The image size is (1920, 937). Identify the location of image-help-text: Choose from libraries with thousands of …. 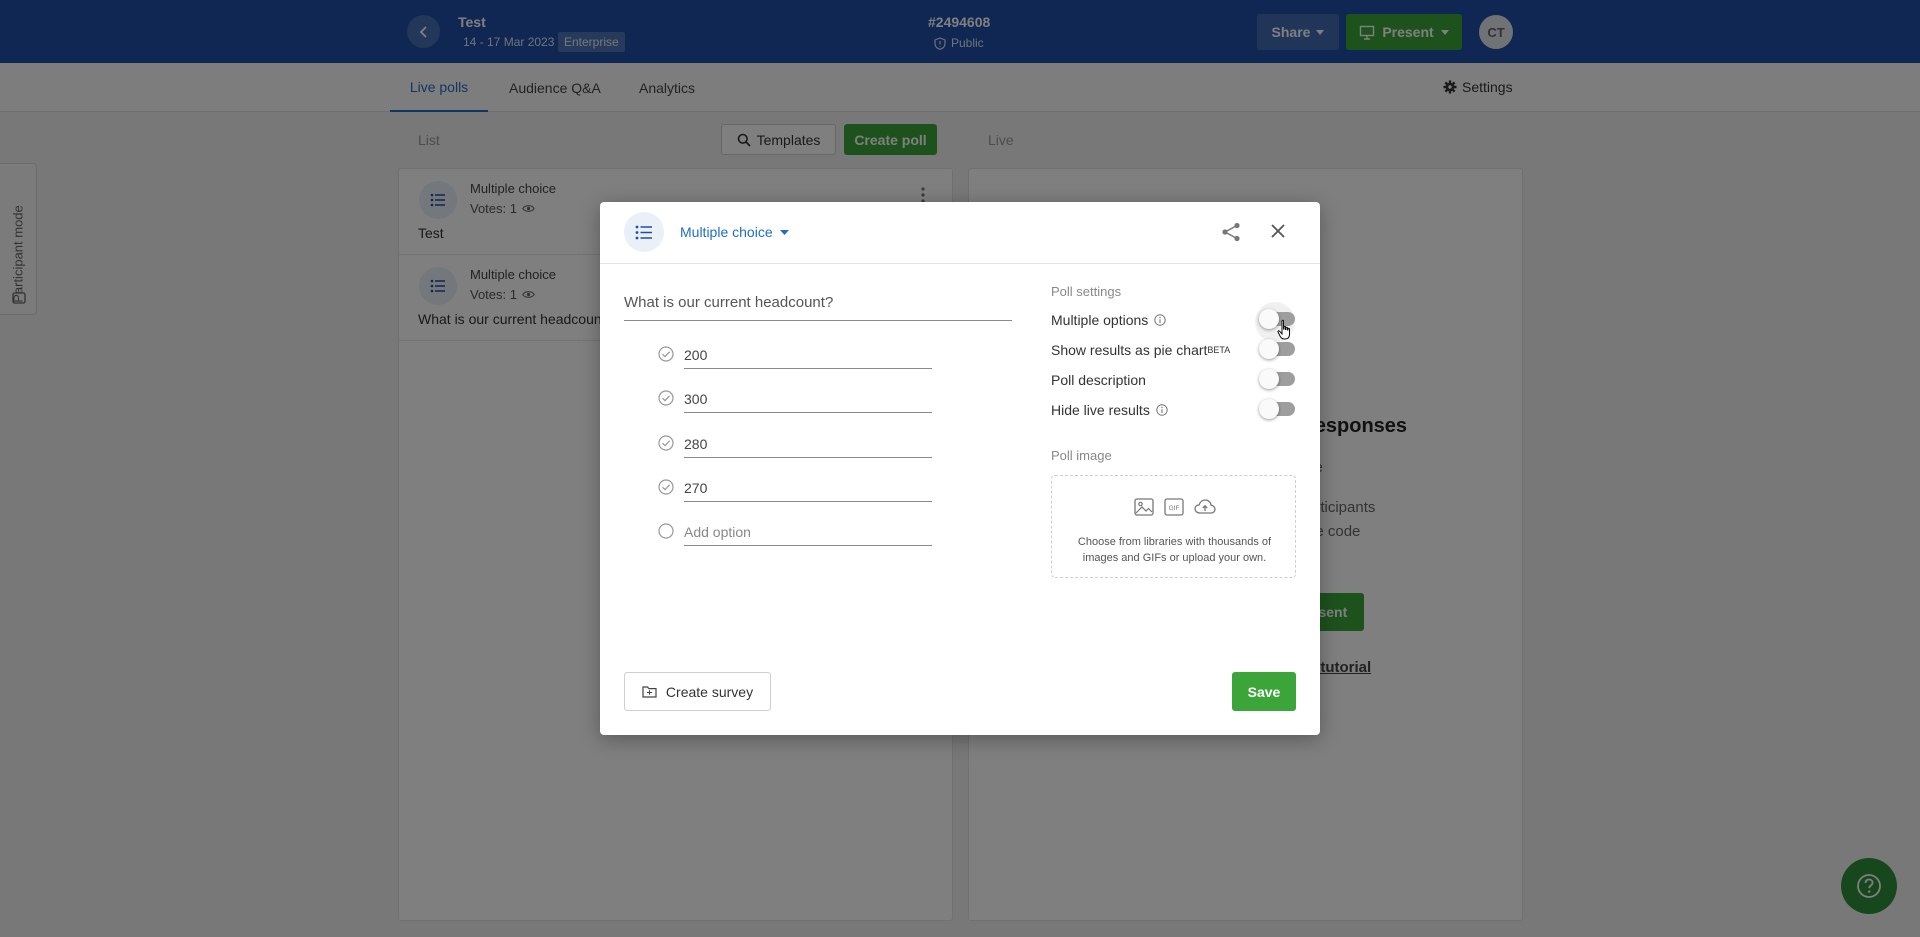
(1174, 550).